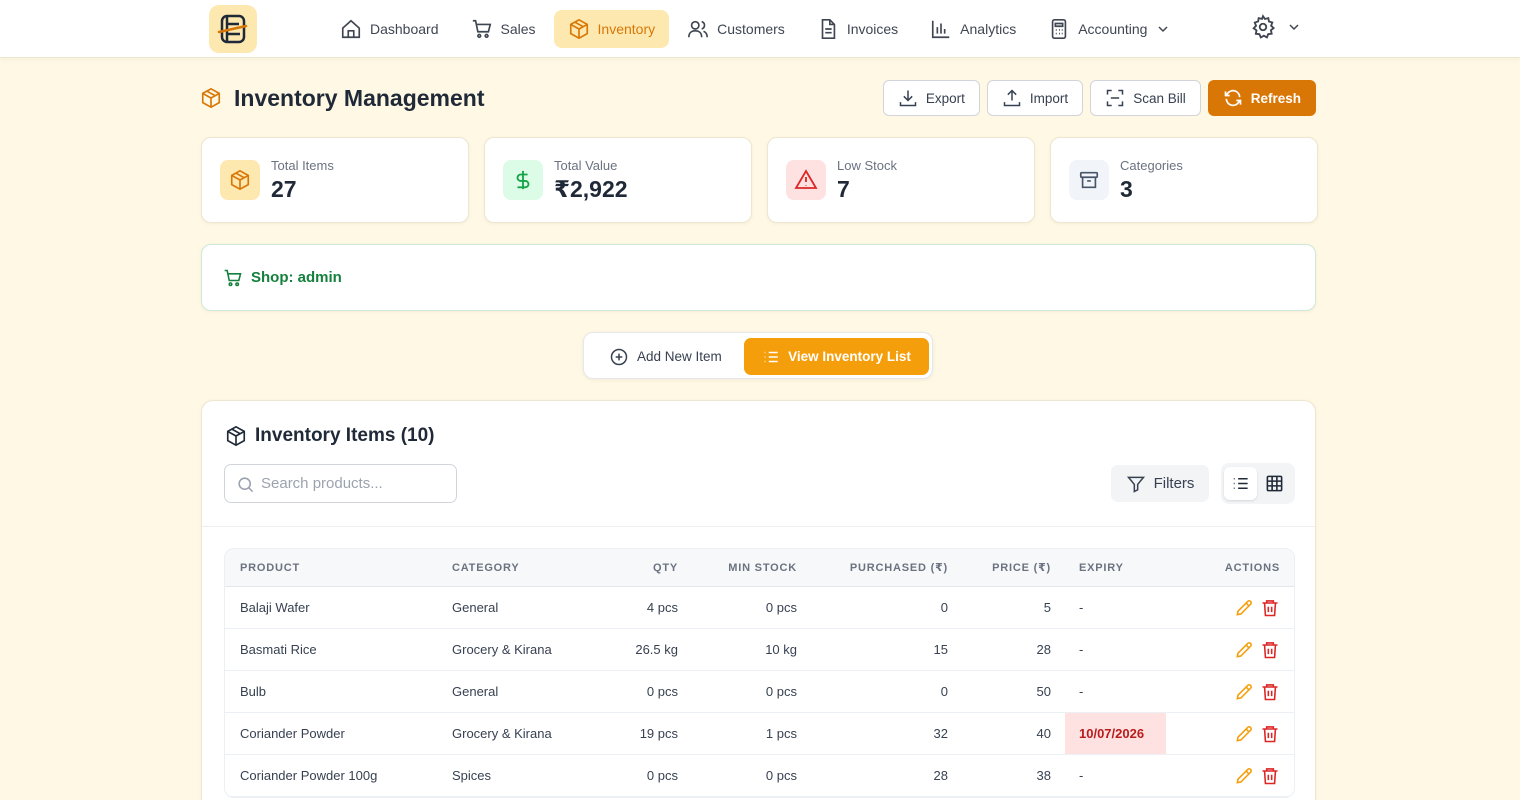  I want to click on stat-label: Low Stock, so click(867, 165).